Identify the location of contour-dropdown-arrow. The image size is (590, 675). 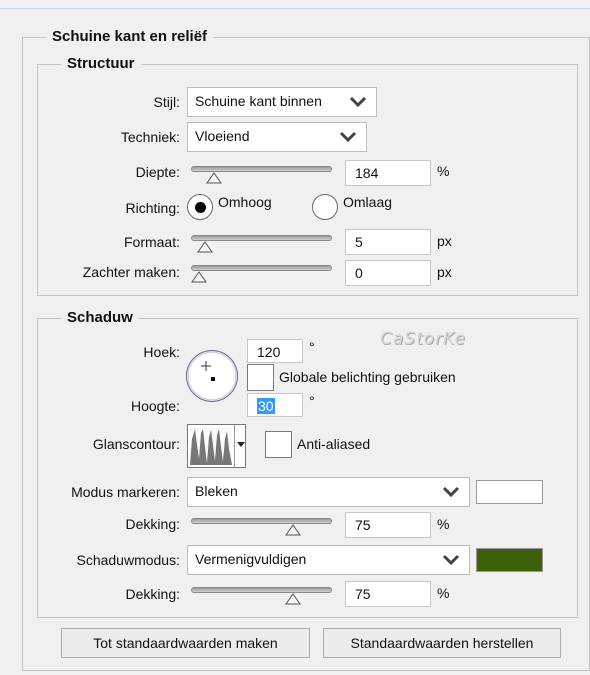
(240, 446).